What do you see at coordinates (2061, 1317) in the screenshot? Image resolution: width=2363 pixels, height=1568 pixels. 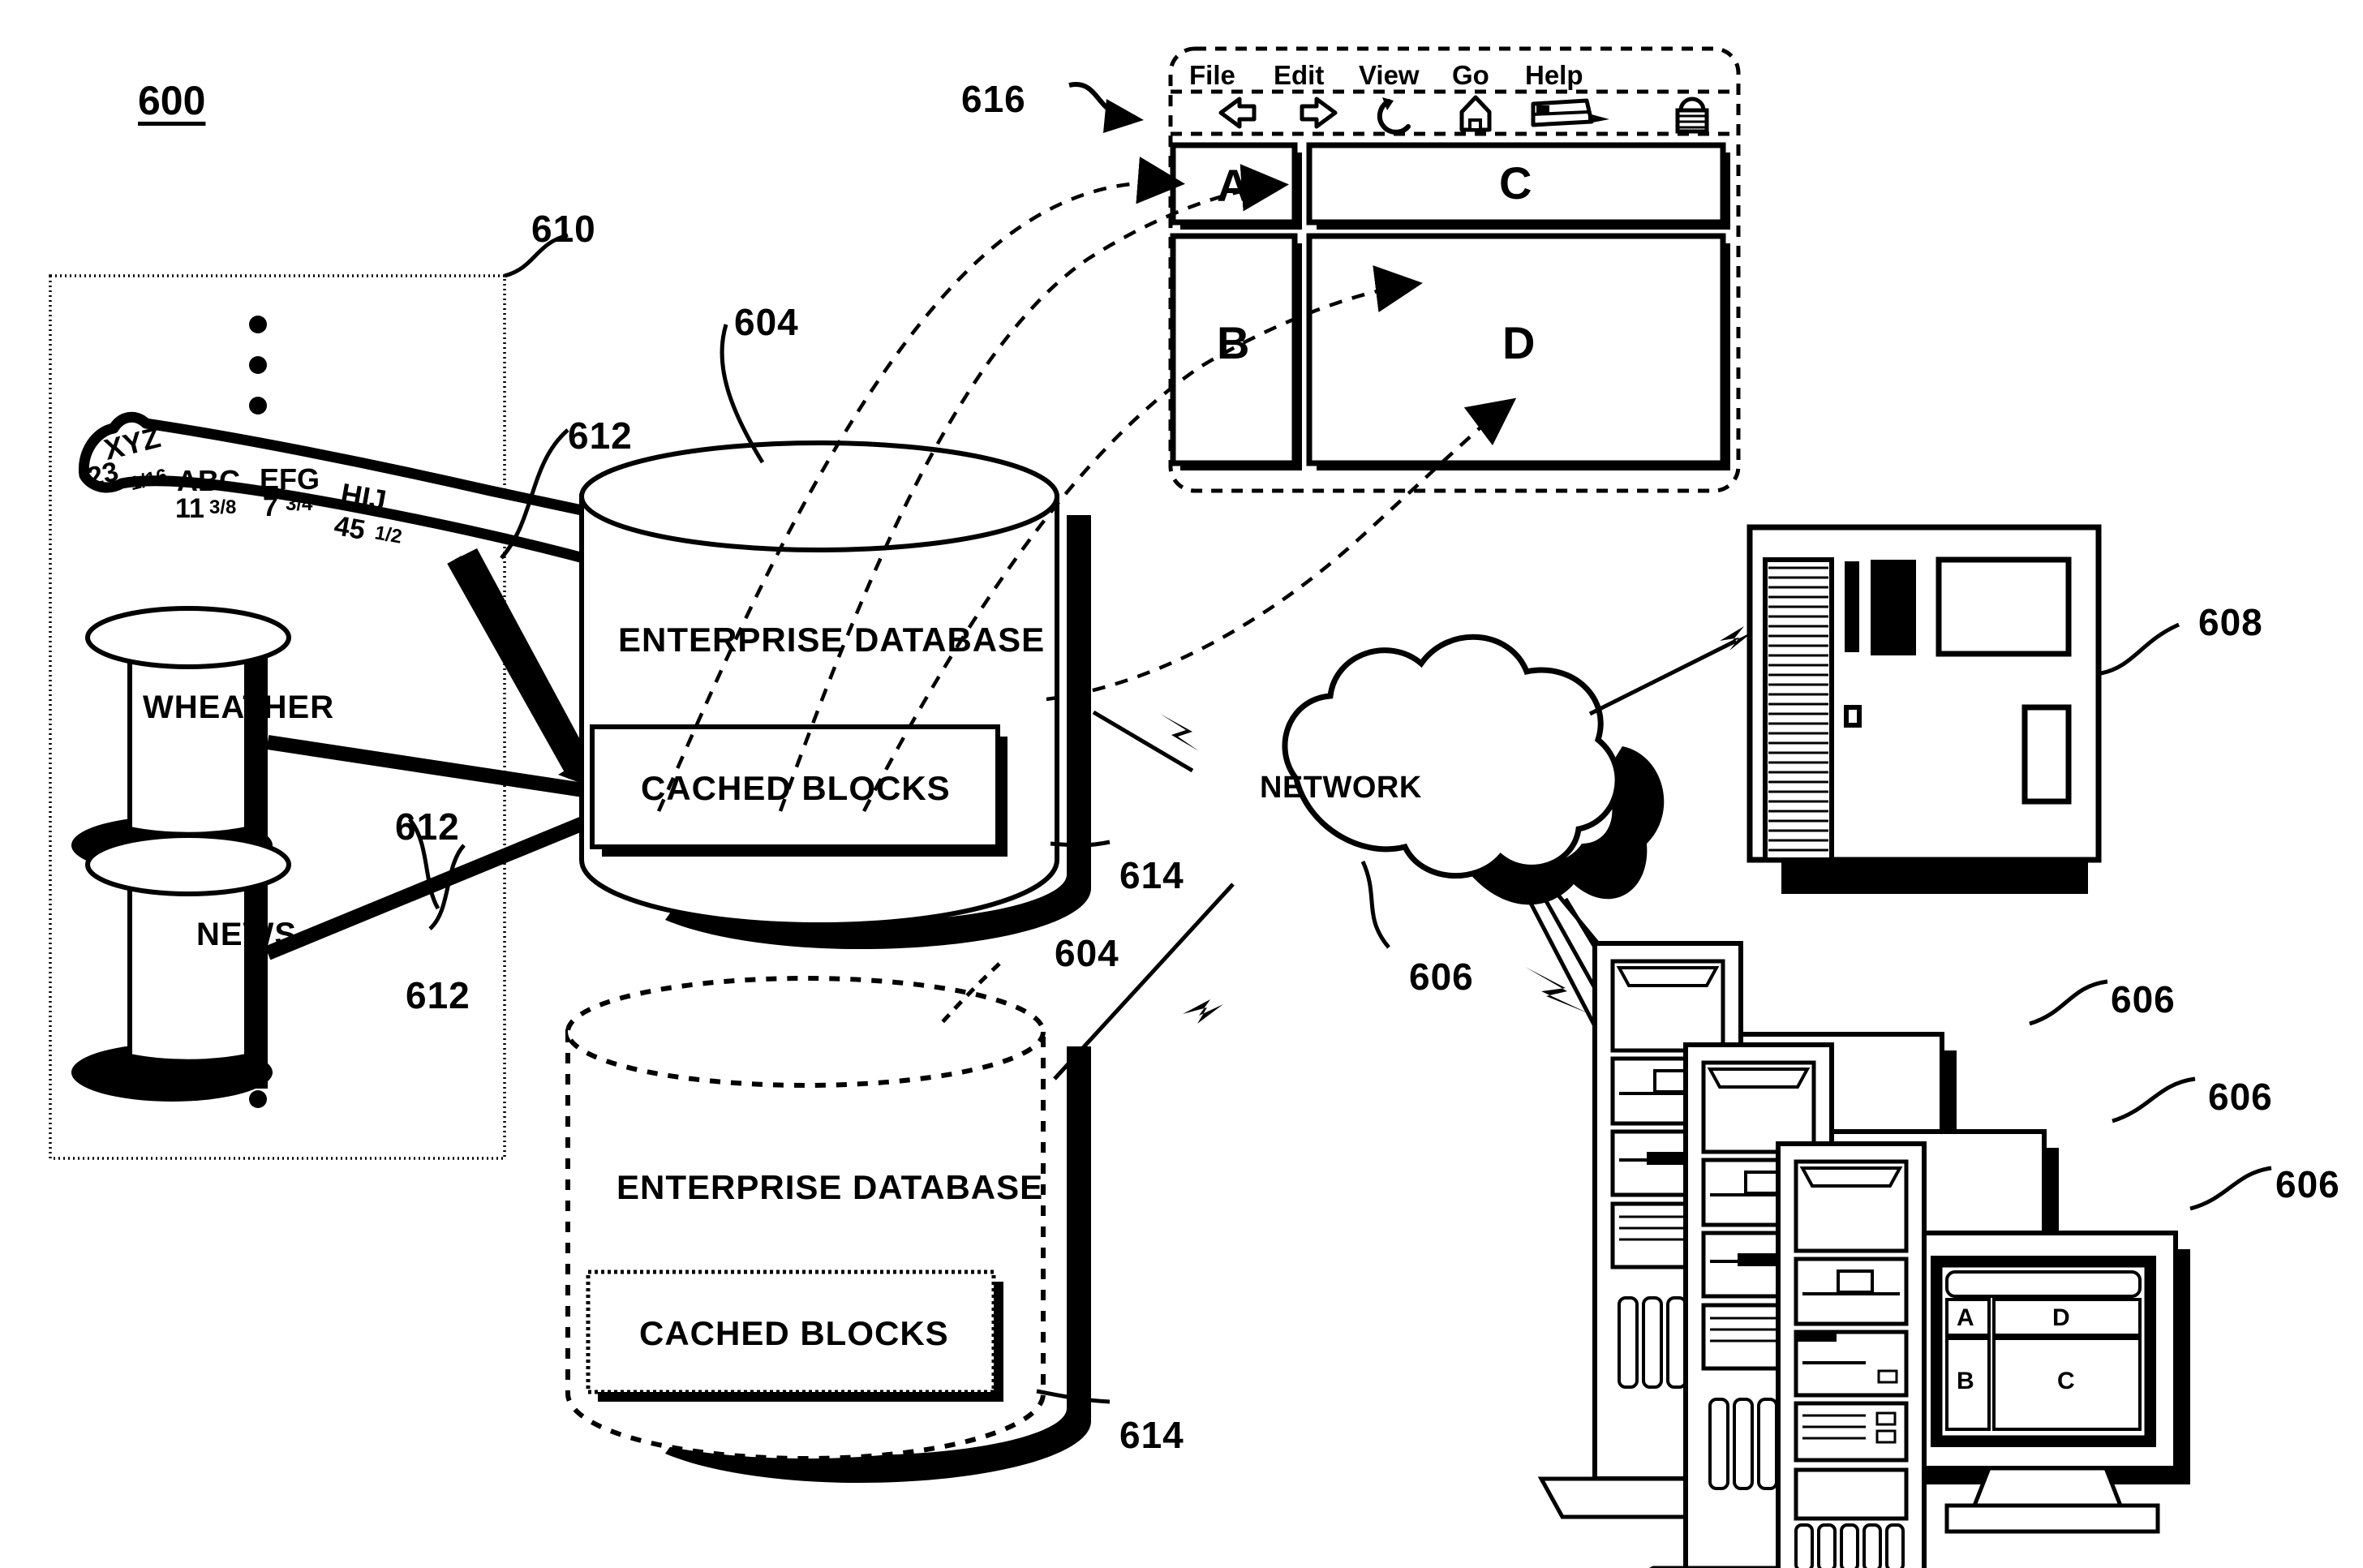 I see `mini-frame-label-D: D` at bounding box center [2061, 1317].